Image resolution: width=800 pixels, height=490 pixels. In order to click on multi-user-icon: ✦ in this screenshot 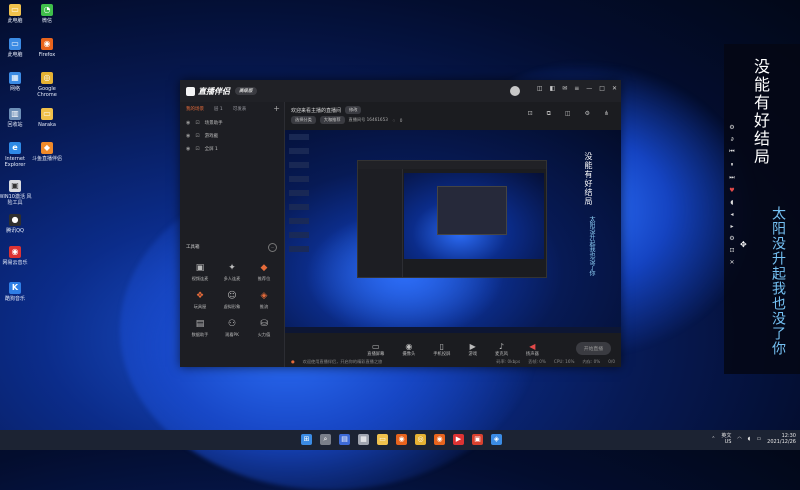, I will do `click(232, 268)`.